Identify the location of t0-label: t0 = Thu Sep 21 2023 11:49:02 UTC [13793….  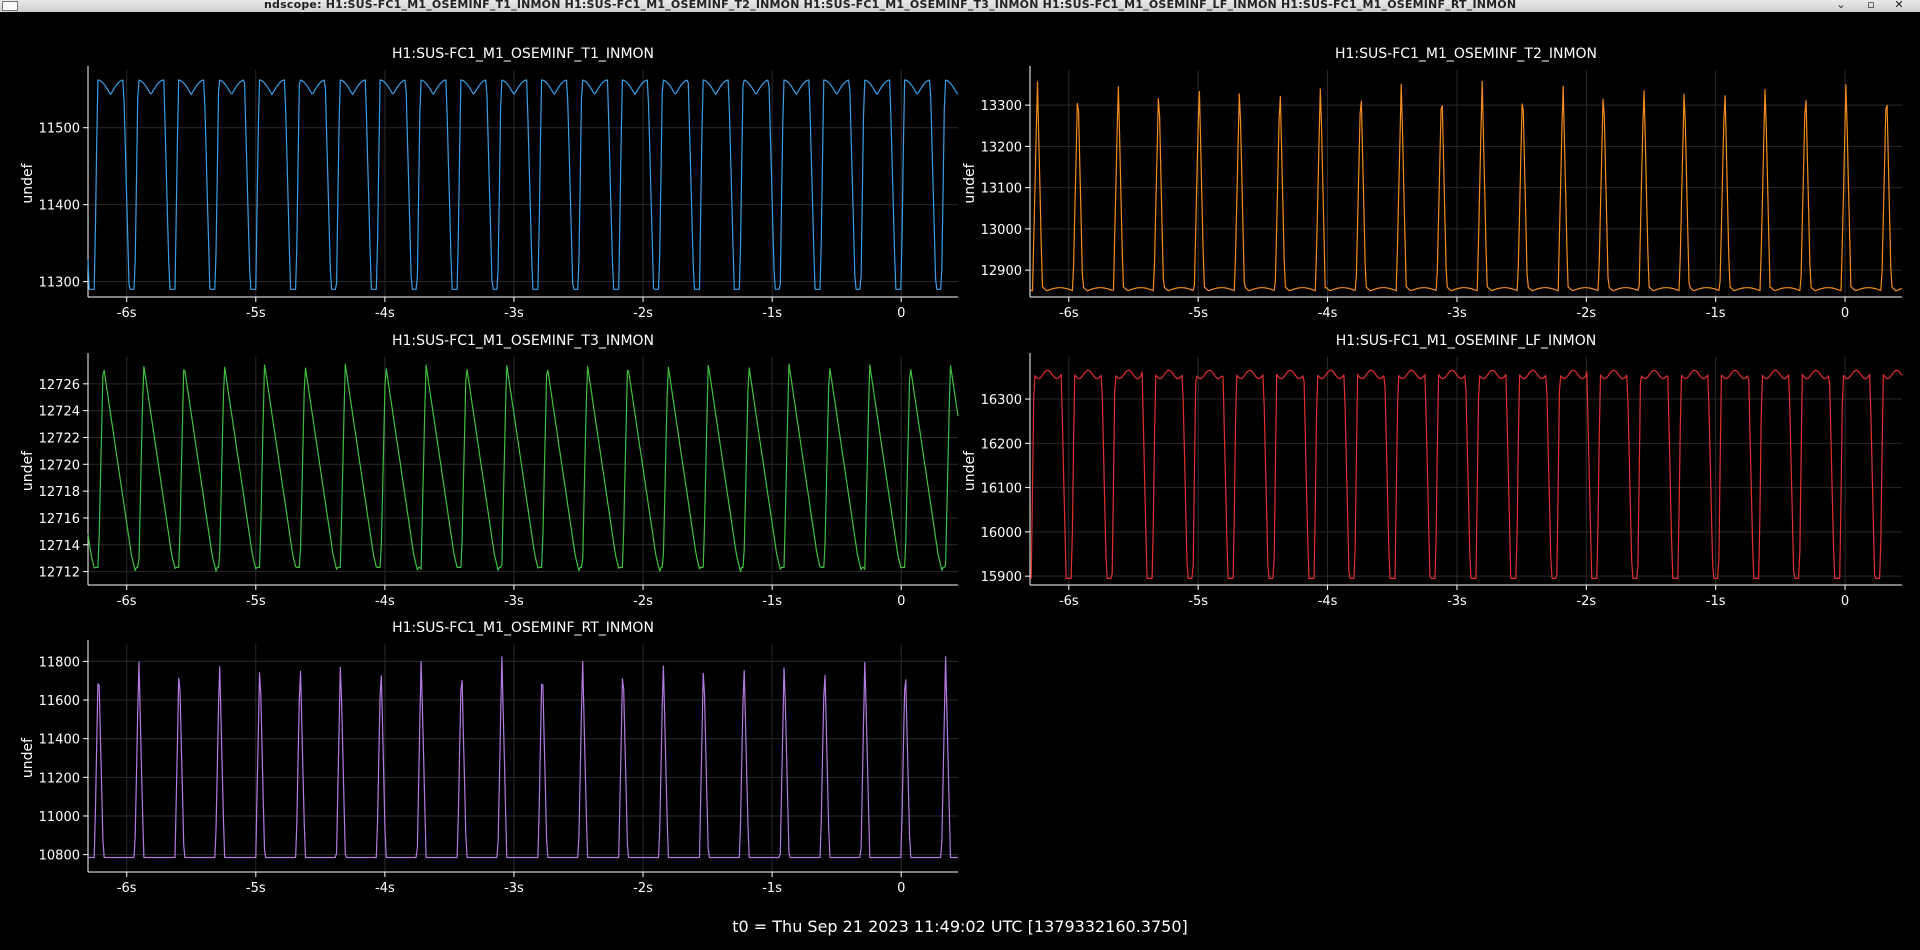
(960, 926).